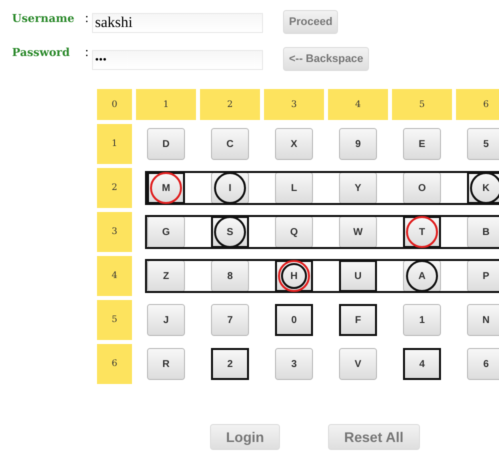 This screenshot has width=499, height=452. What do you see at coordinates (422, 364) in the screenshot?
I see `letter-key: 4` at bounding box center [422, 364].